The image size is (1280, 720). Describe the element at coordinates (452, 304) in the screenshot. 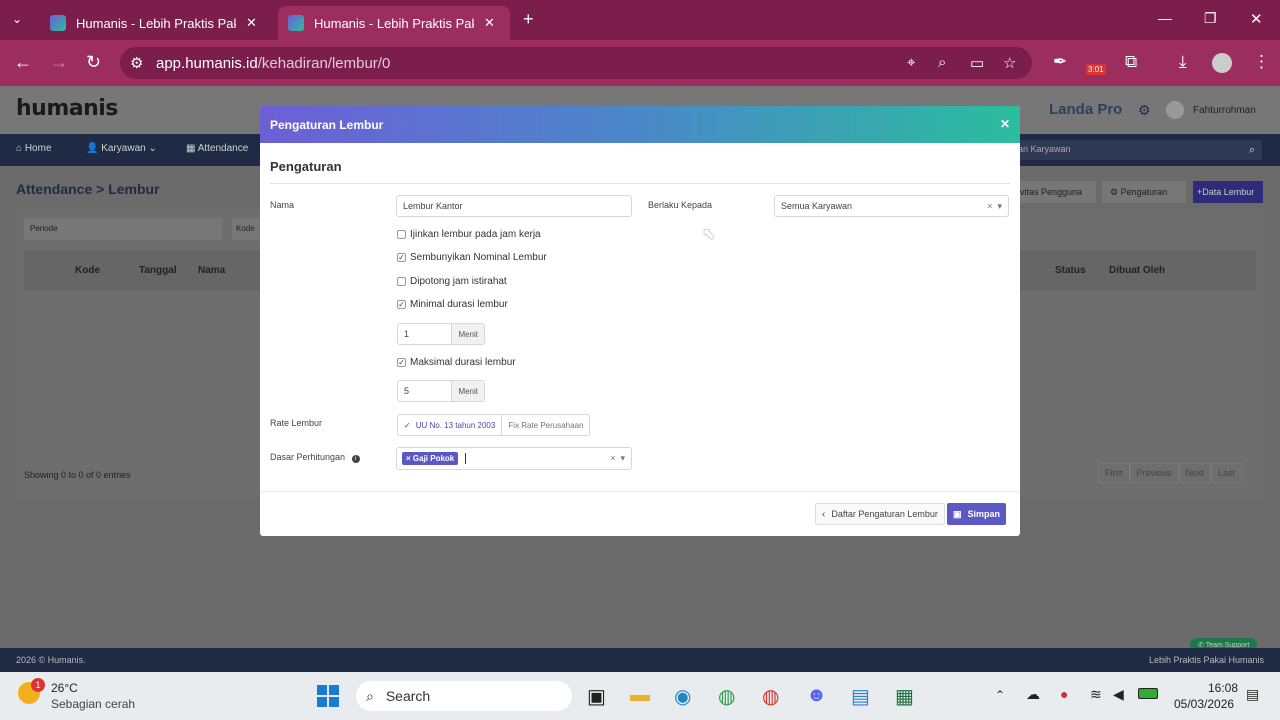

I see `check-minimal-durasi: ✓ Minimal durasi lembur` at that location.